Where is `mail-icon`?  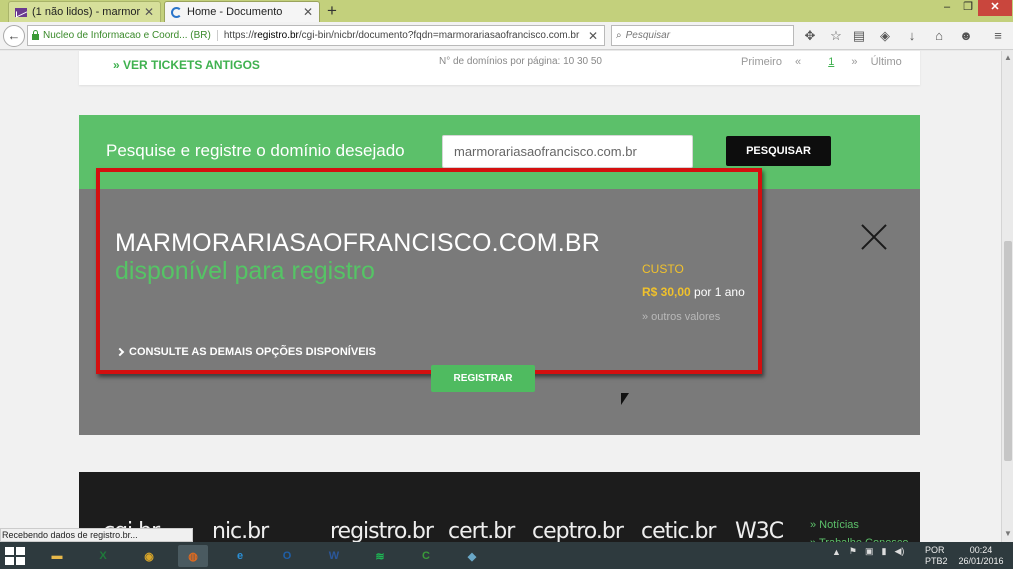
mail-icon is located at coordinates (21, 12).